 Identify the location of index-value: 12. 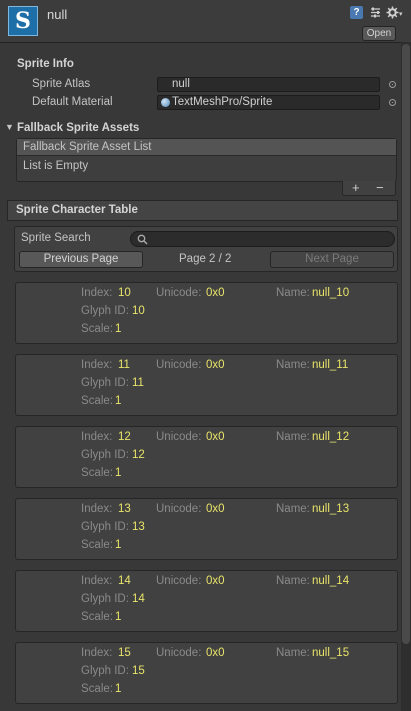
(124, 437).